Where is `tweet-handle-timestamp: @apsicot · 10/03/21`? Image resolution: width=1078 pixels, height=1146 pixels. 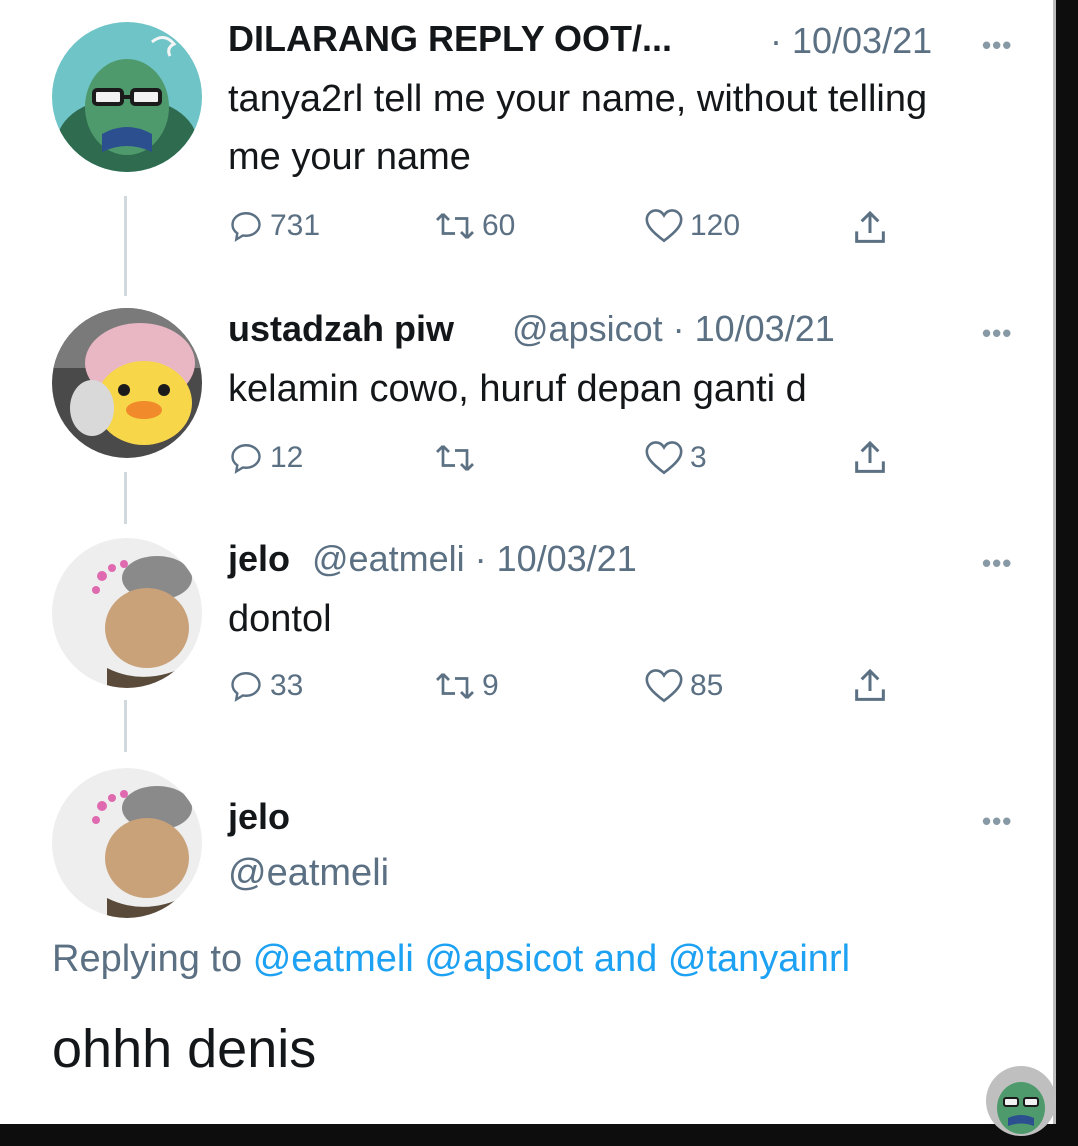 tweet-handle-timestamp: @apsicot · 10/03/21 is located at coordinates (673, 329).